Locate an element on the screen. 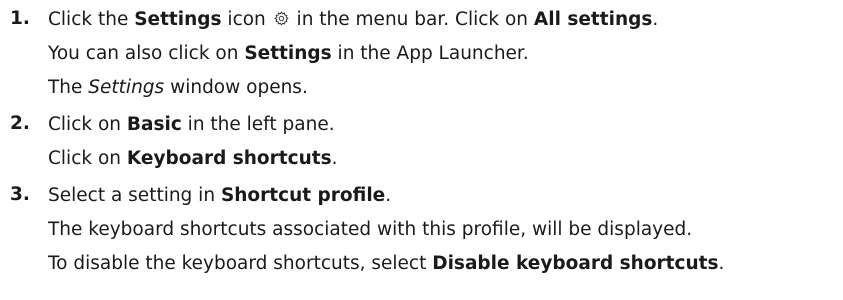 This screenshot has height=300, width=843. ui-term: Shortcut profile is located at coordinates (303, 195).